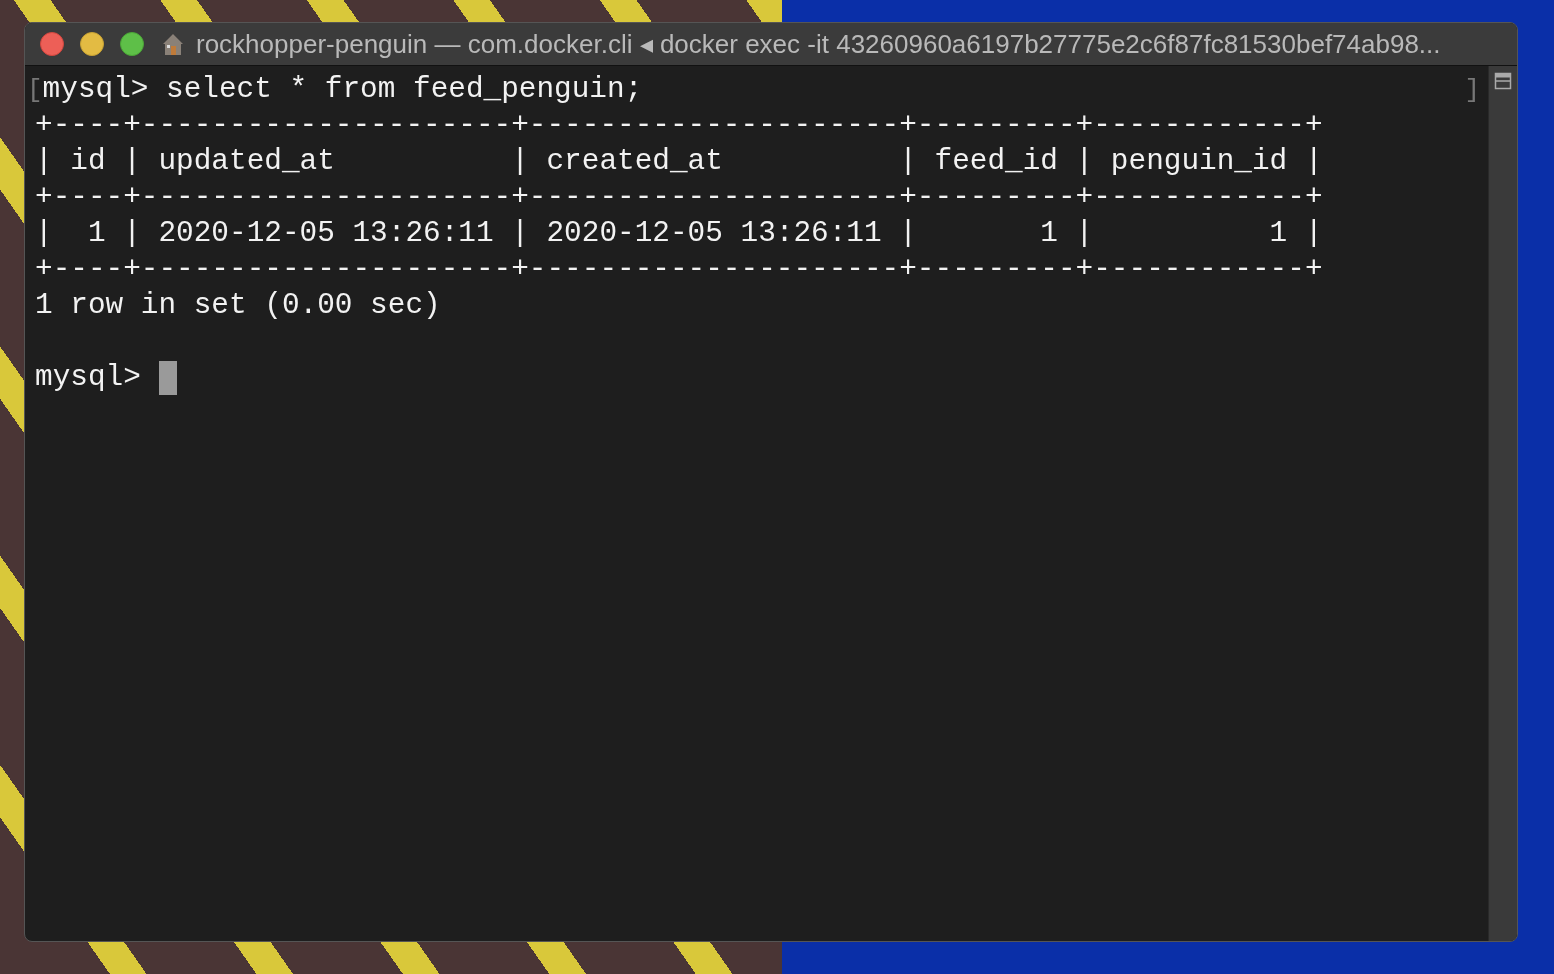 The height and width of the screenshot is (974, 1554). I want to click on output-line: | 1 | 2020-12-05 13:26:11 | 2020-12-05 13:26:11 | 1 | 1 |, so click(678, 234).